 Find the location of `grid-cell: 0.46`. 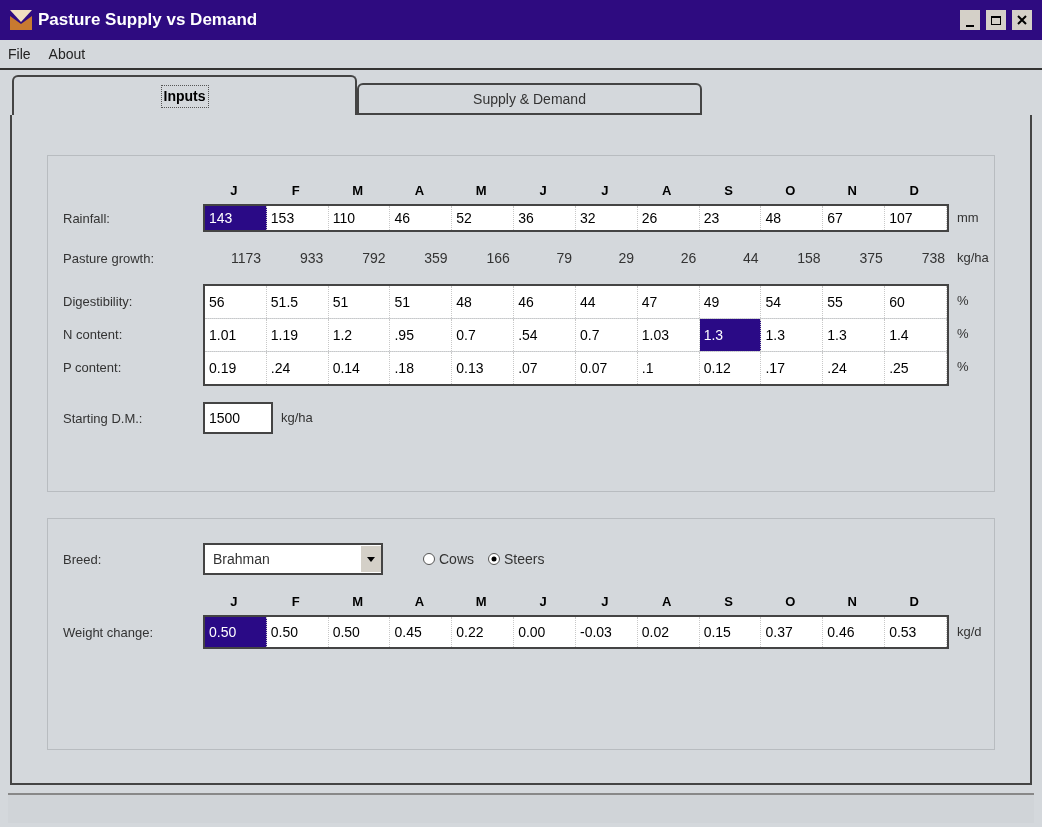

grid-cell: 0.46 is located at coordinates (854, 632).